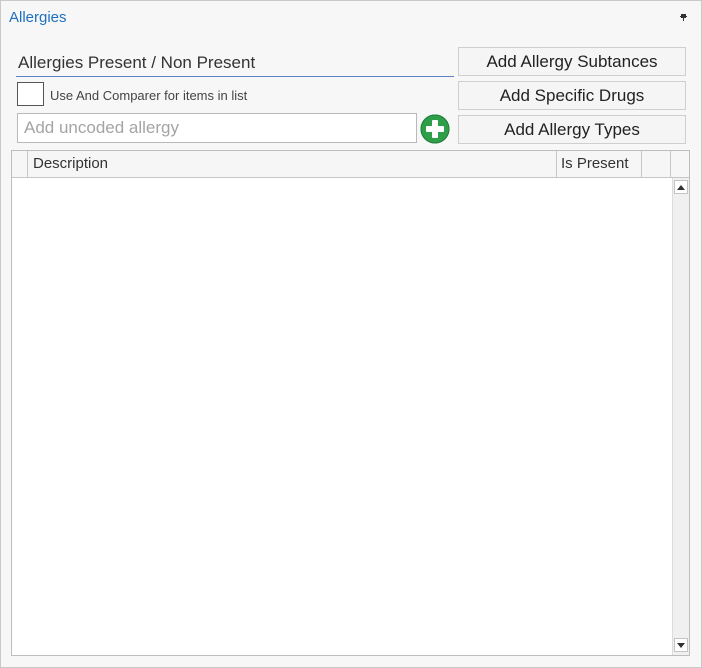  Describe the element at coordinates (30, 94) in the screenshot. I see `and-comparer-checkbox` at that location.